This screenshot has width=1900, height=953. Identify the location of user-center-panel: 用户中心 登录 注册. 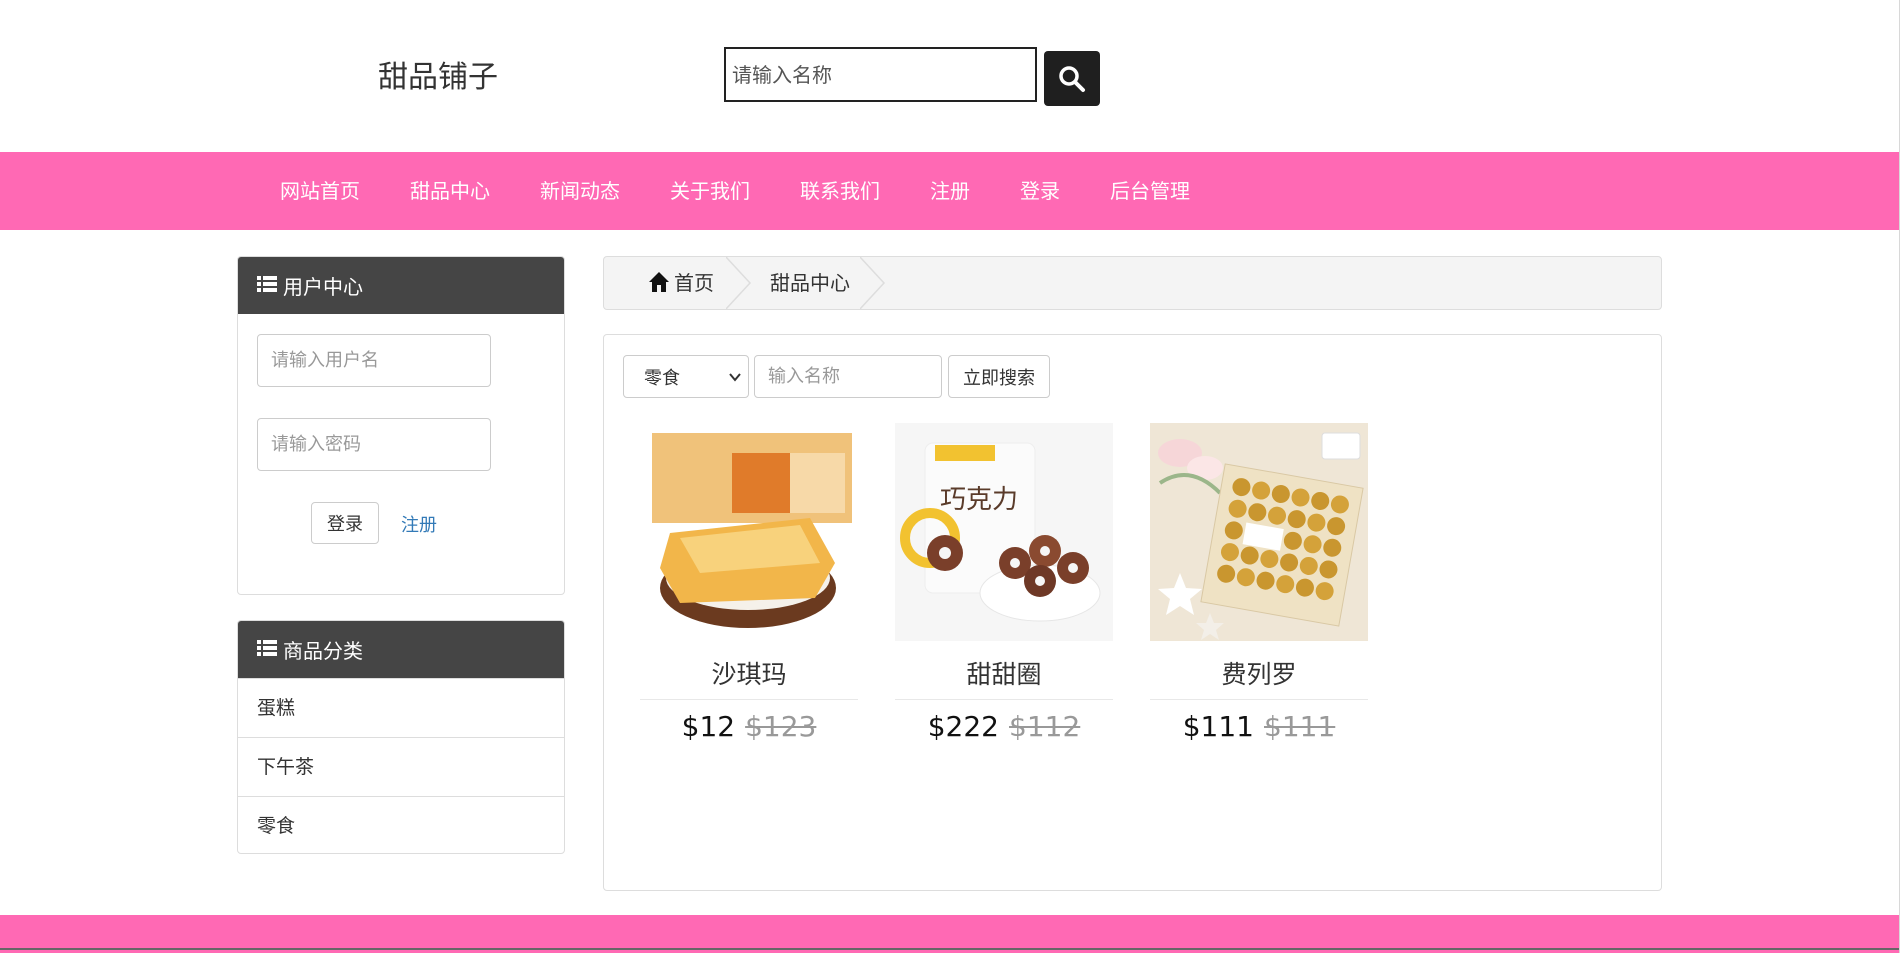
(401, 425).